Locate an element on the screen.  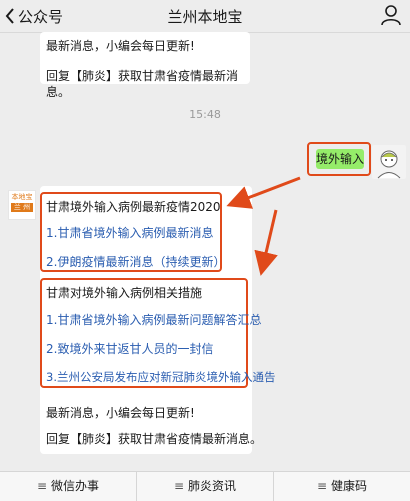
avatar-text: 本地宝 is located at coordinates (22, 197).